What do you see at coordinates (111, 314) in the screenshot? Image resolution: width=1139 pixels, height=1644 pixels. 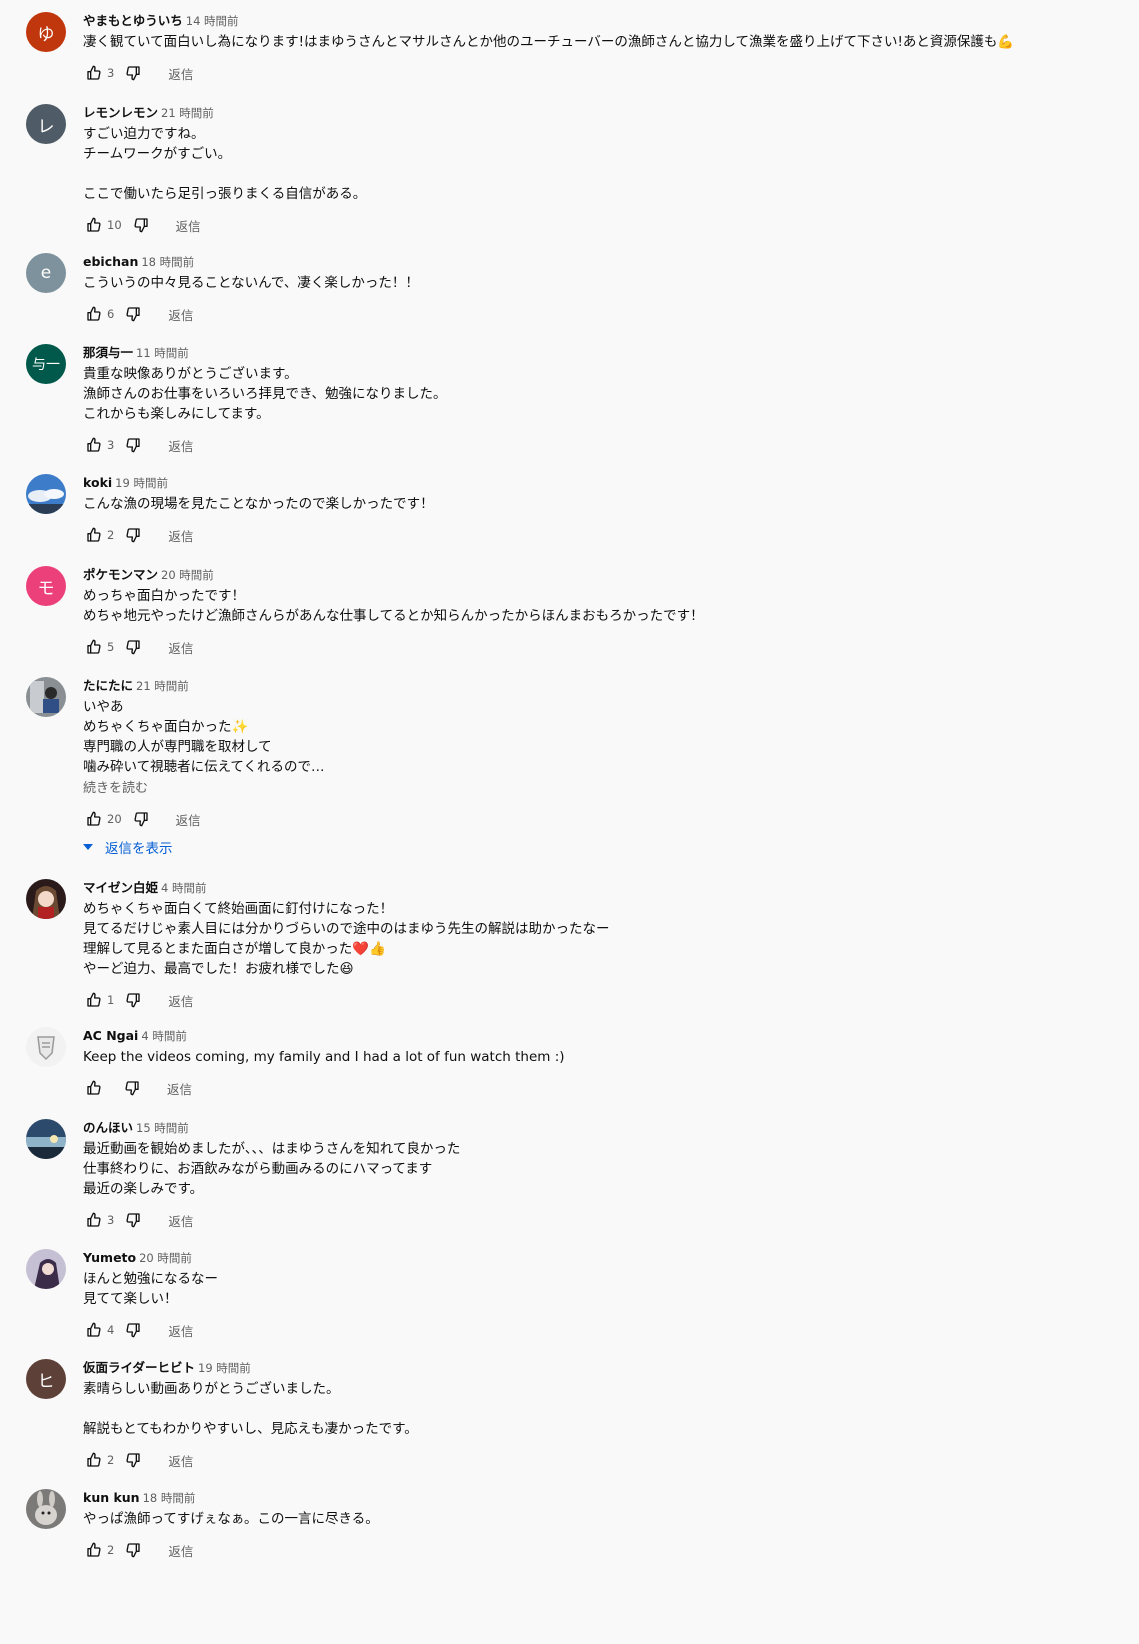 I see `like-count: 6` at bounding box center [111, 314].